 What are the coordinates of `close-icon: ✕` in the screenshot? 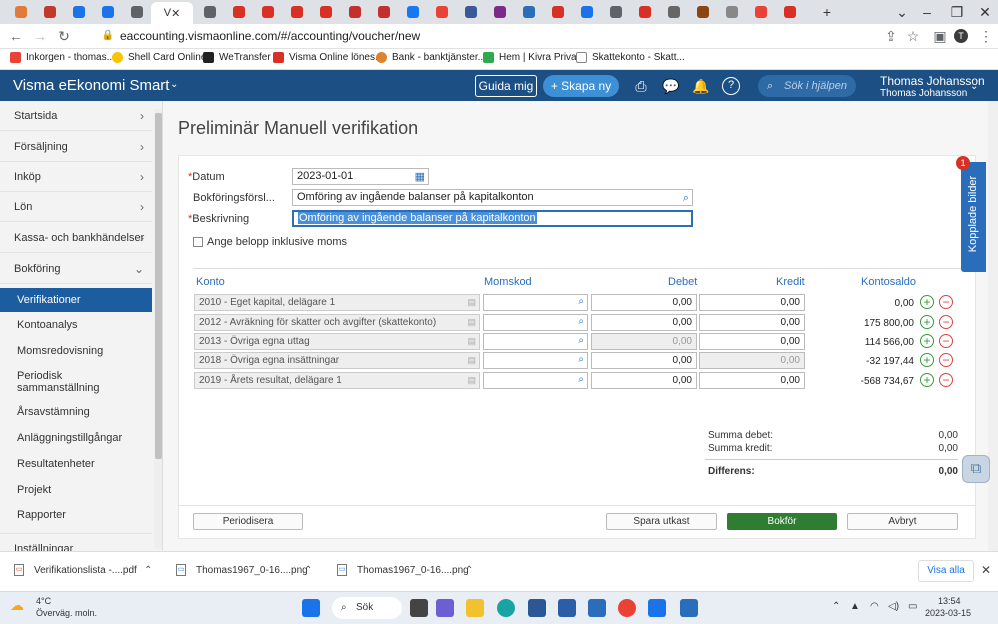 It's located at (986, 570).